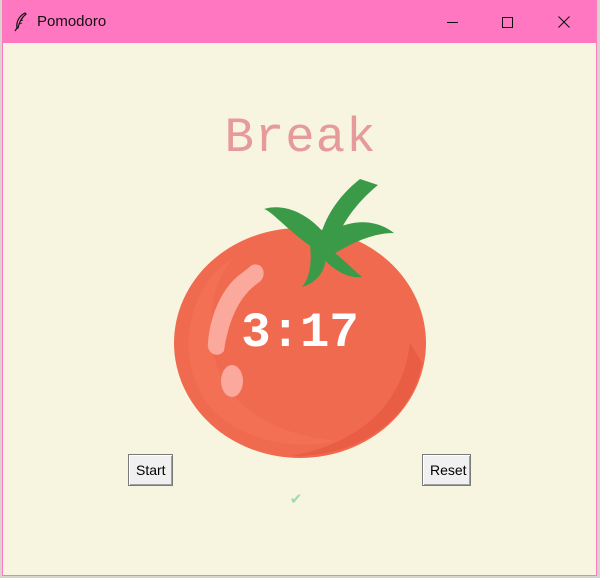 The height and width of the screenshot is (578, 600). I want to click on maximize-button, so click(508, 22).